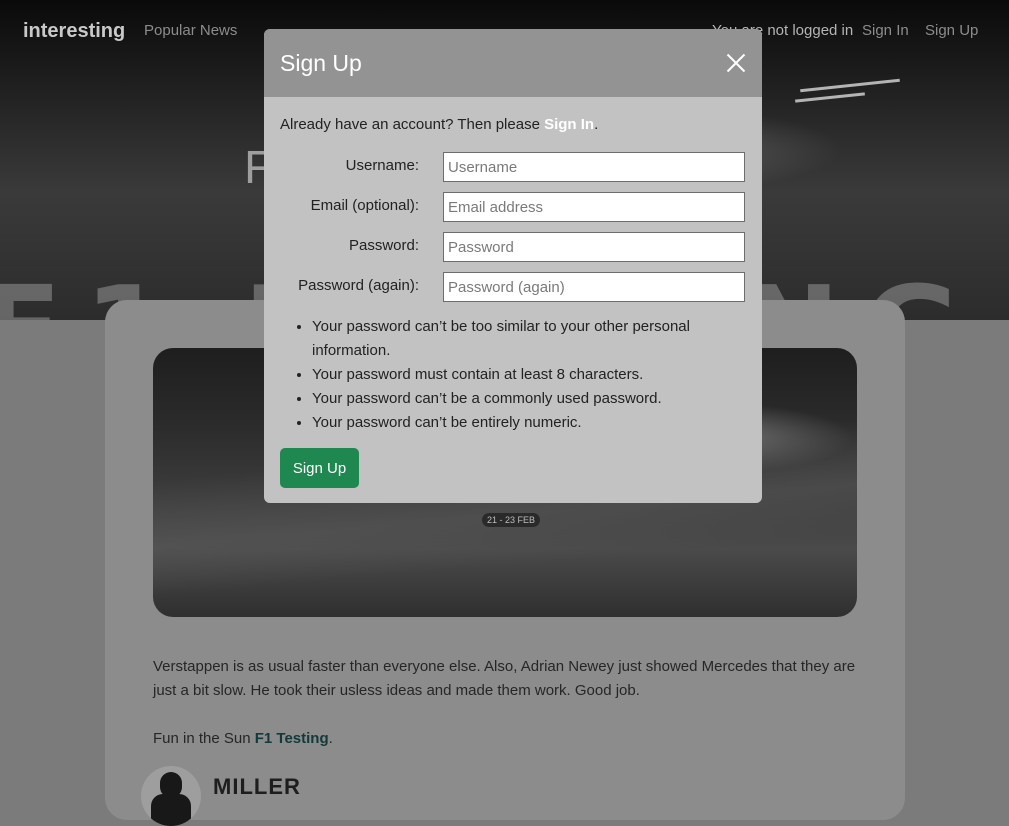 The width and height of the screenshot is (1009, 826). What do you see at coordinates (292, 738) in the screenshot?
I see `fun-link: F1 Testing` at bounding box center [292, 738].